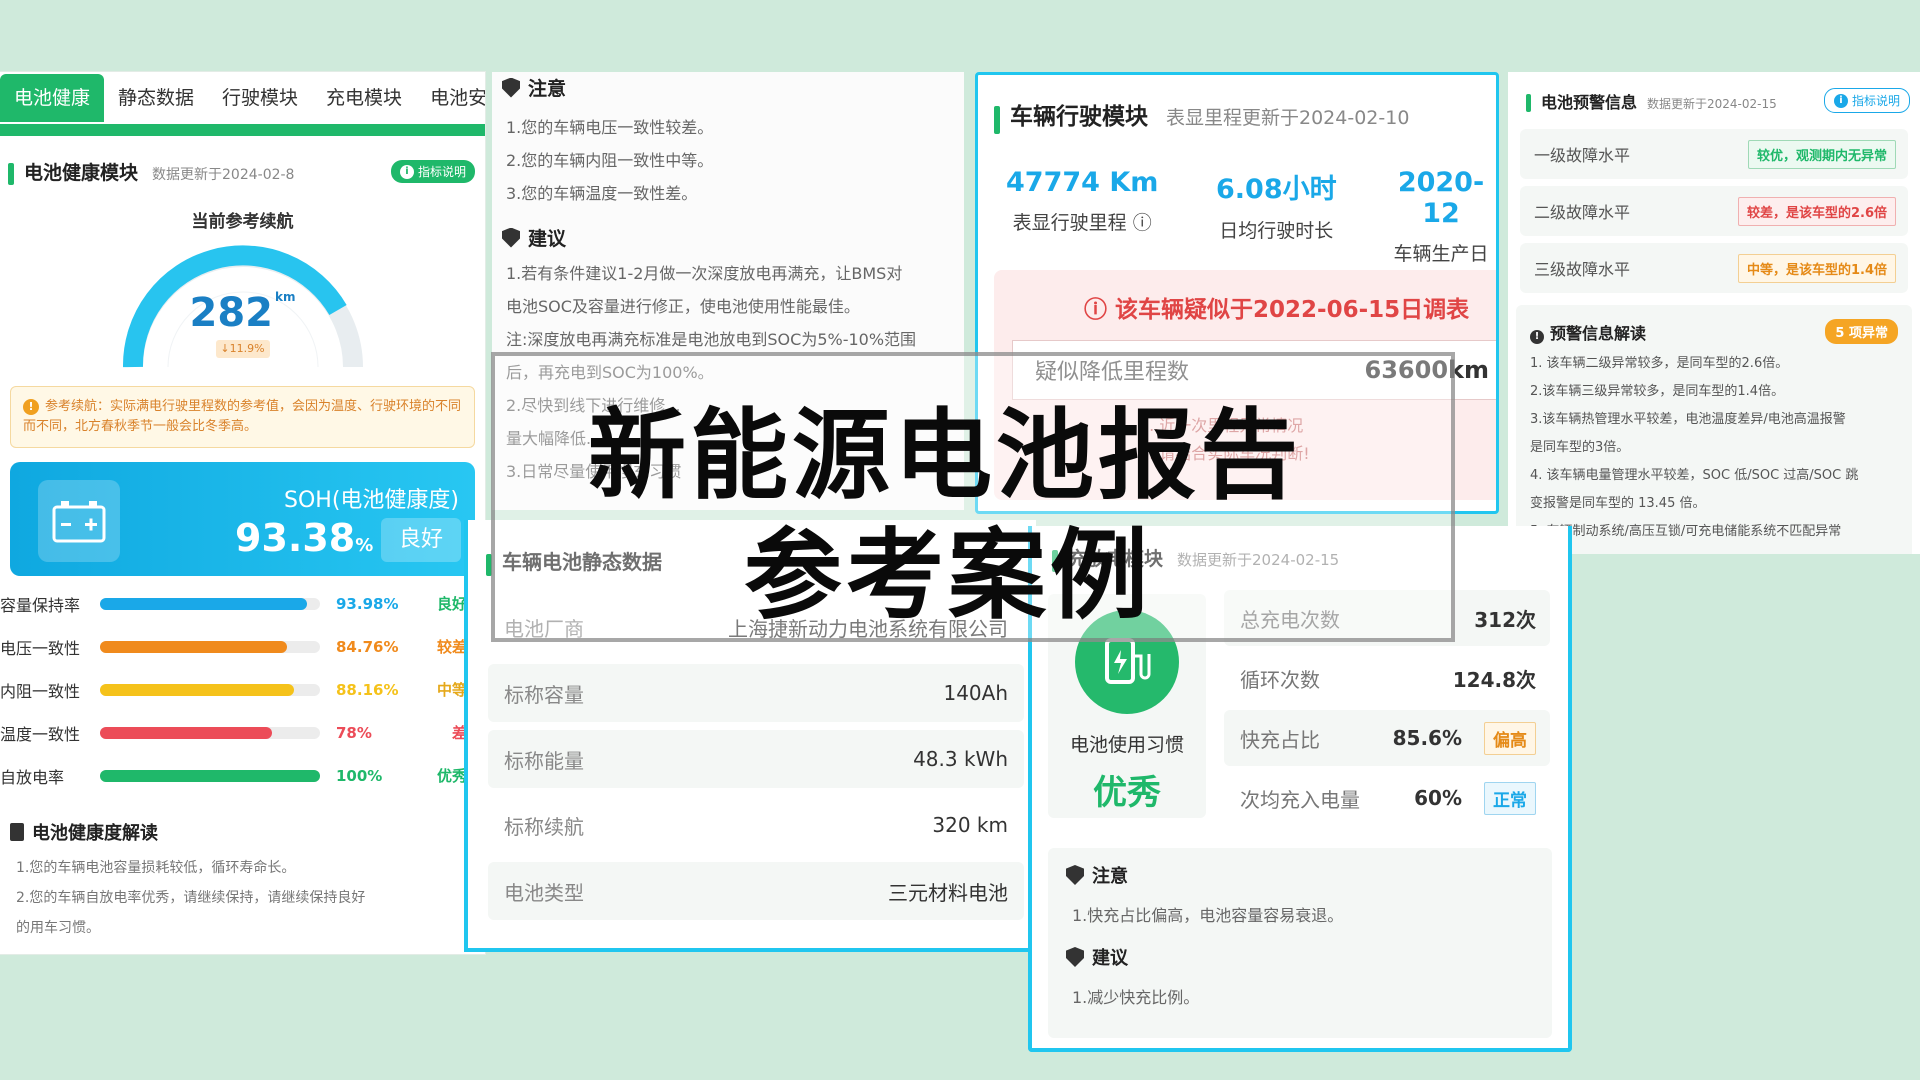  I want to click on anomaly-count-badge: 5 项异常, so click(1861, 331).